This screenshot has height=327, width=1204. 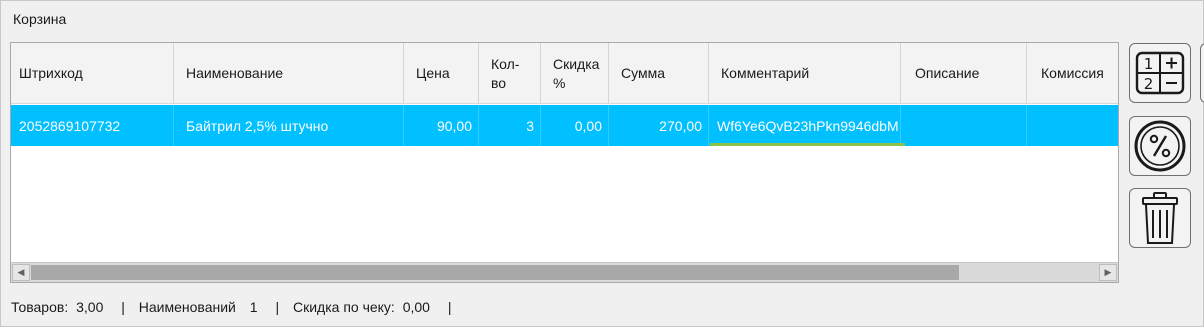 What do you see at coordinates (510, 125) in the screenshot?
I see `cell-qty: 3` at bounding box center [510, 125].